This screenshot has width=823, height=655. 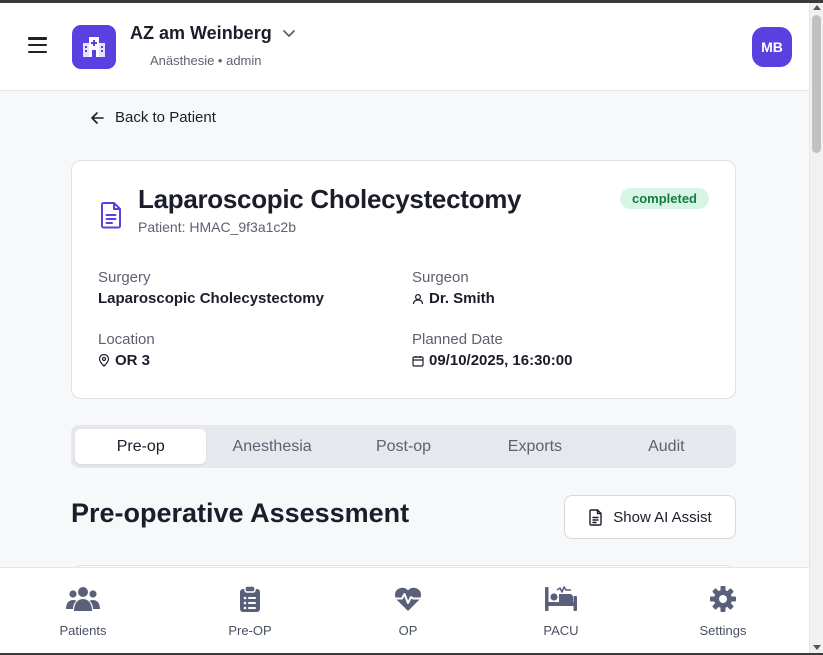 I want to click on calendar-icon, so click(x=418, y=361).